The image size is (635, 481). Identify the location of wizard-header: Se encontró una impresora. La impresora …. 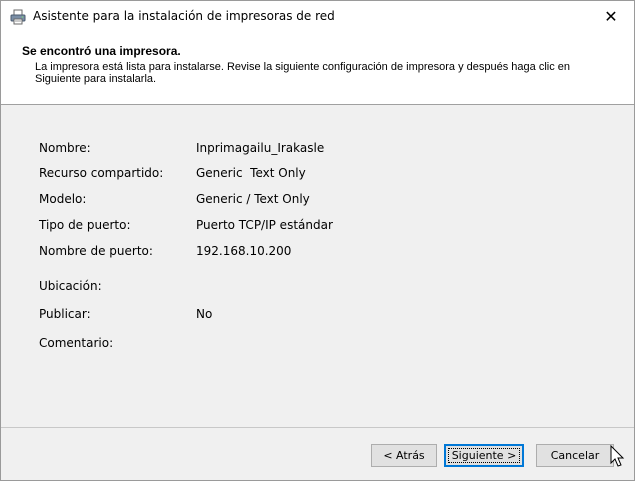
(317, 68).